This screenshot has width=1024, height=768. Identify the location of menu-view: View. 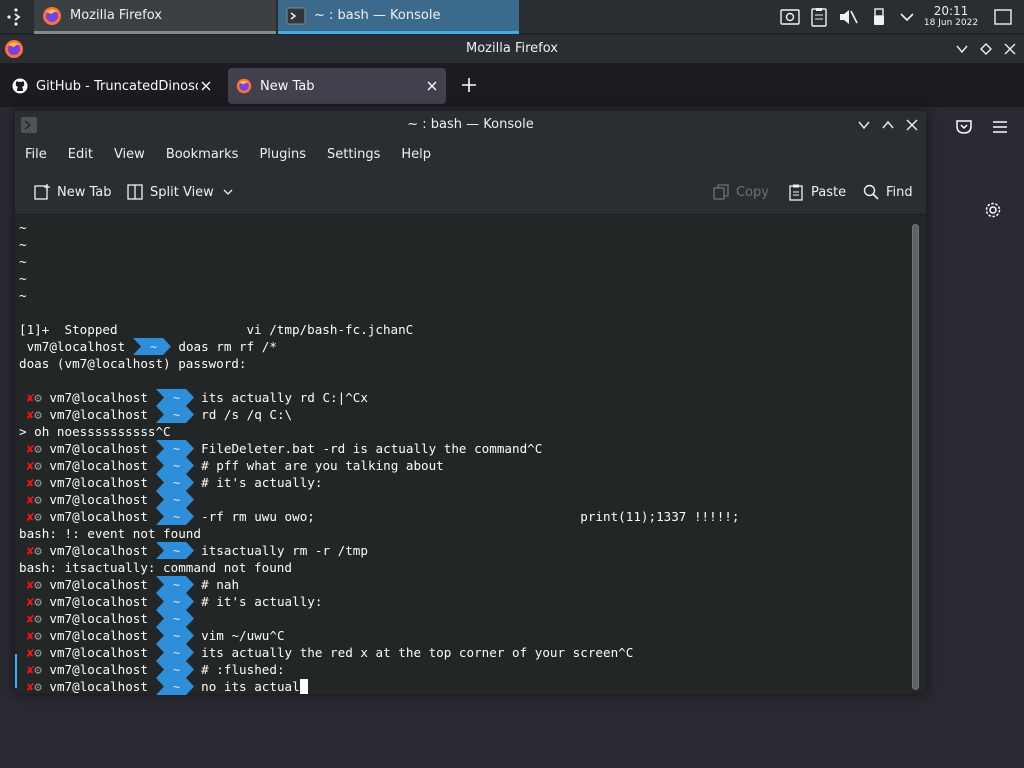
(129, 154).